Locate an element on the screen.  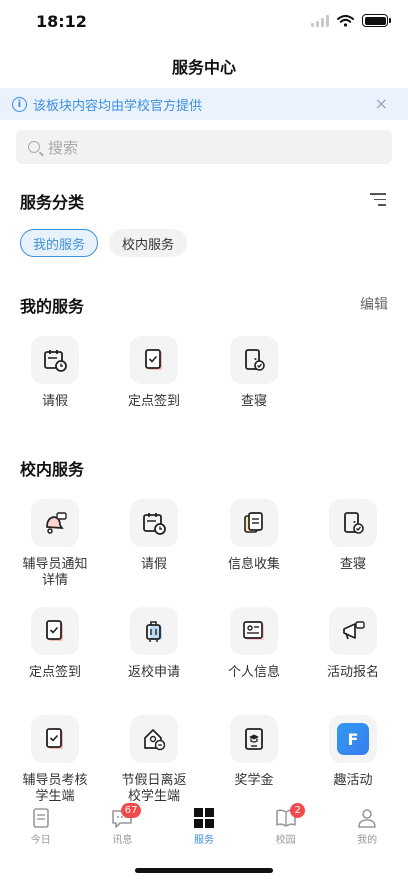
close-icon: × is located at coordinates (381, 103).